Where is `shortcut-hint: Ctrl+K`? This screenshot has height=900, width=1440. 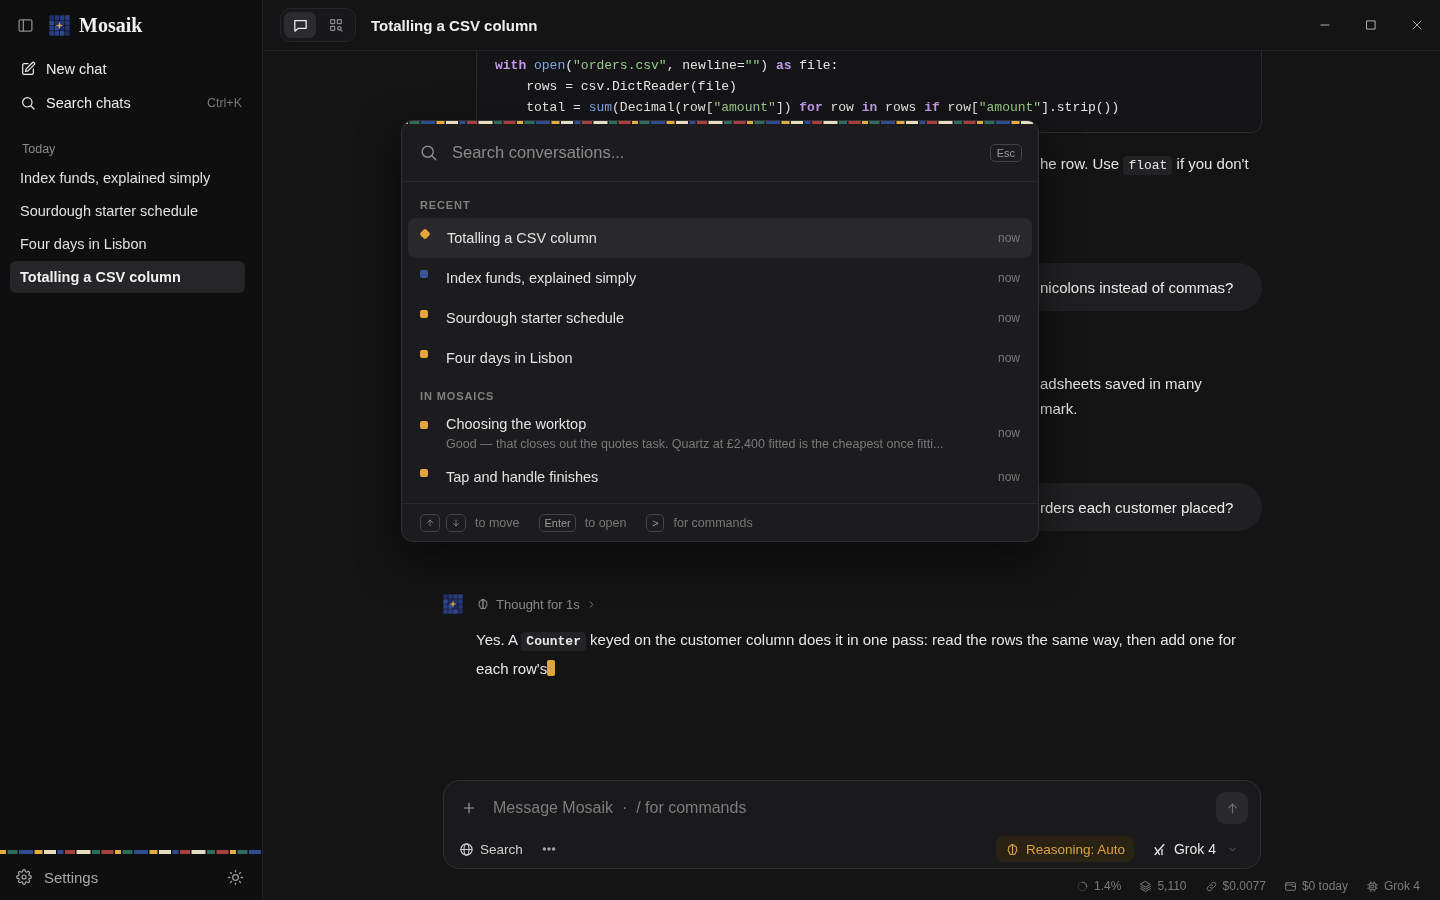
shortcut-hint: Ctrl+K is located at coordinates (224, 103).